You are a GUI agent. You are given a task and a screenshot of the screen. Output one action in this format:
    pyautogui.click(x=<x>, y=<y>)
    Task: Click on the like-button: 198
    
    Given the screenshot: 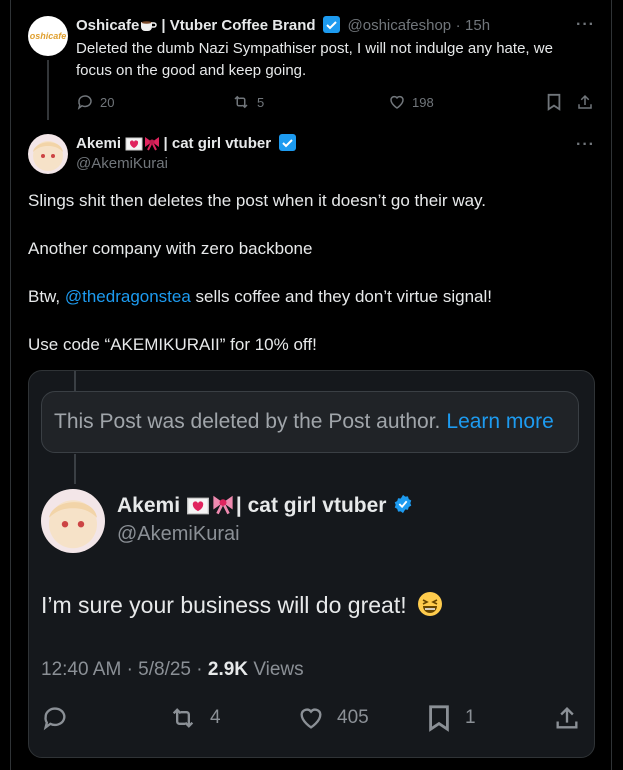 What is the action you would take?
    pyautogui.click(x=411, y=102)
    